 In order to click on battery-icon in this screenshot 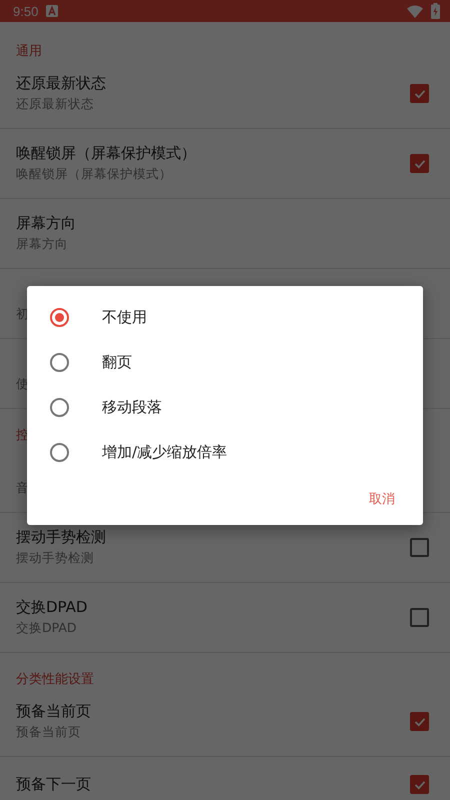, I will do `click(435, 11)`.